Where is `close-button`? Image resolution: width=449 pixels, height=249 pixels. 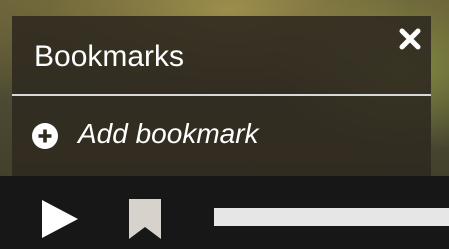
close-button is located at coordinates (410, 39).